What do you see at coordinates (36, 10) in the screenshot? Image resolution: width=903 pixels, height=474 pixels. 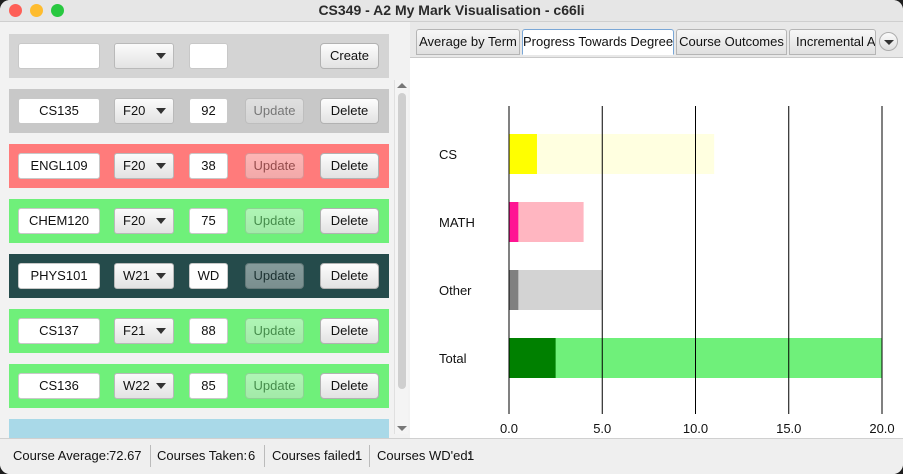 I see `minimize-window-button` at bounding box center [36, 10].